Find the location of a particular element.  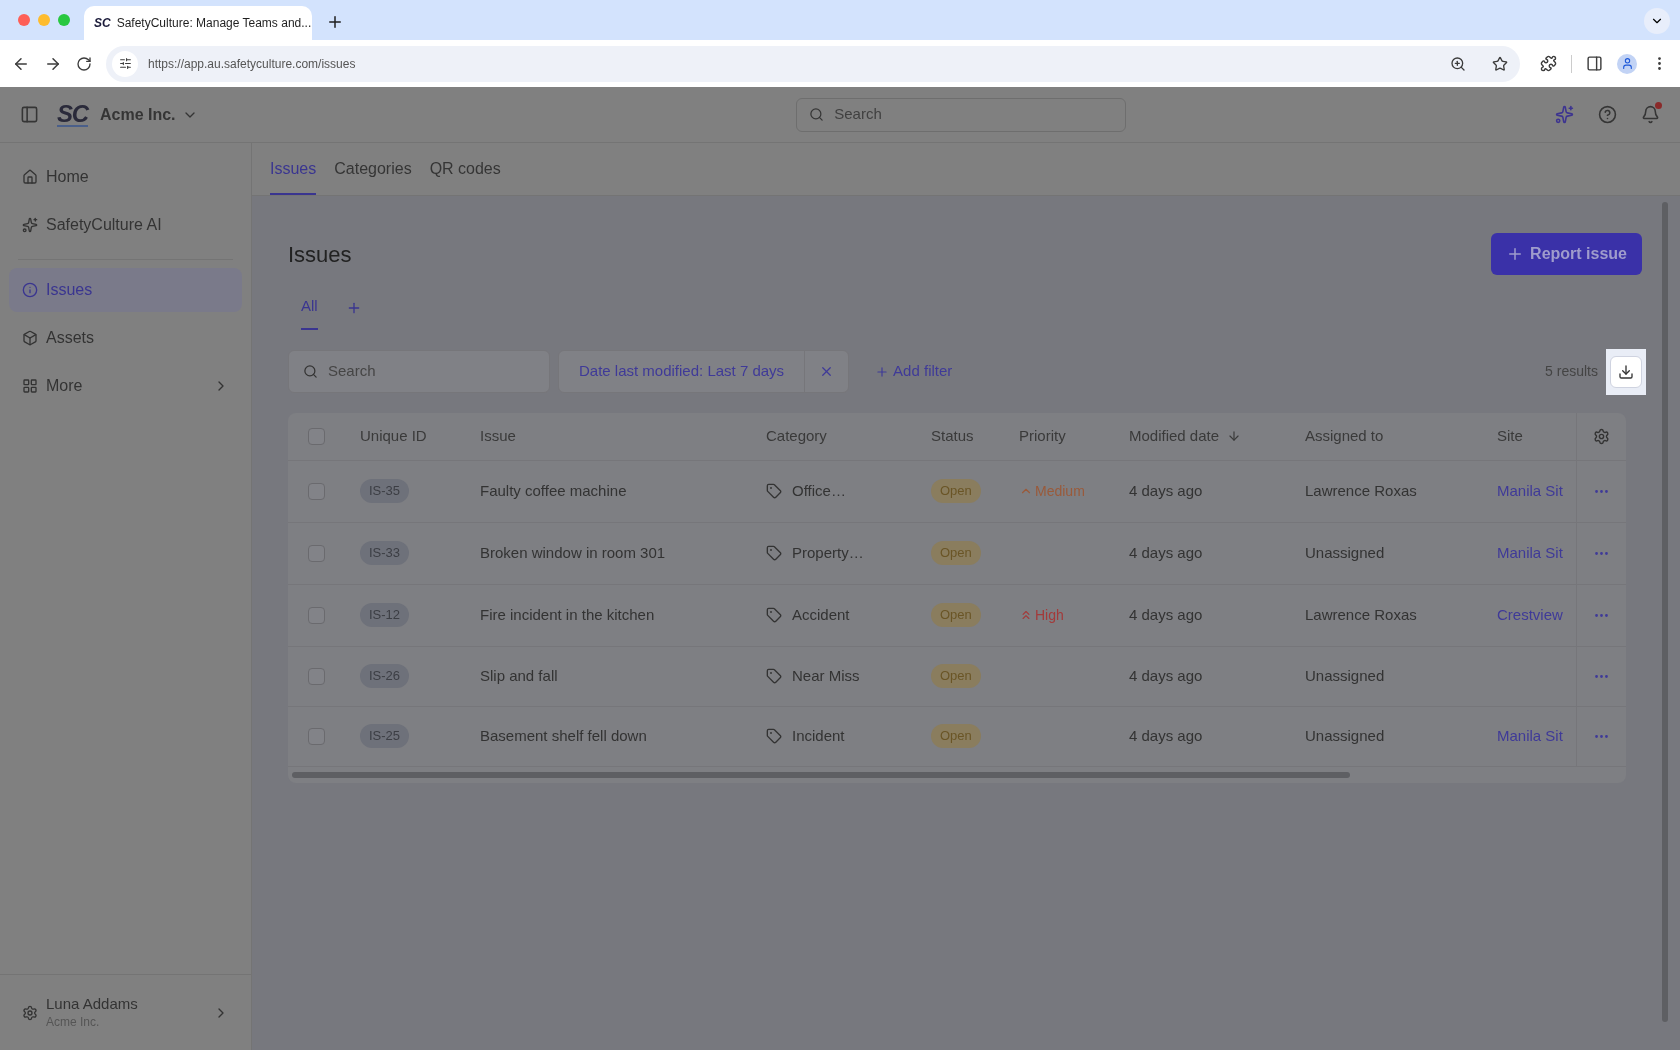

help-icon is located at coordinates (1607, 114).